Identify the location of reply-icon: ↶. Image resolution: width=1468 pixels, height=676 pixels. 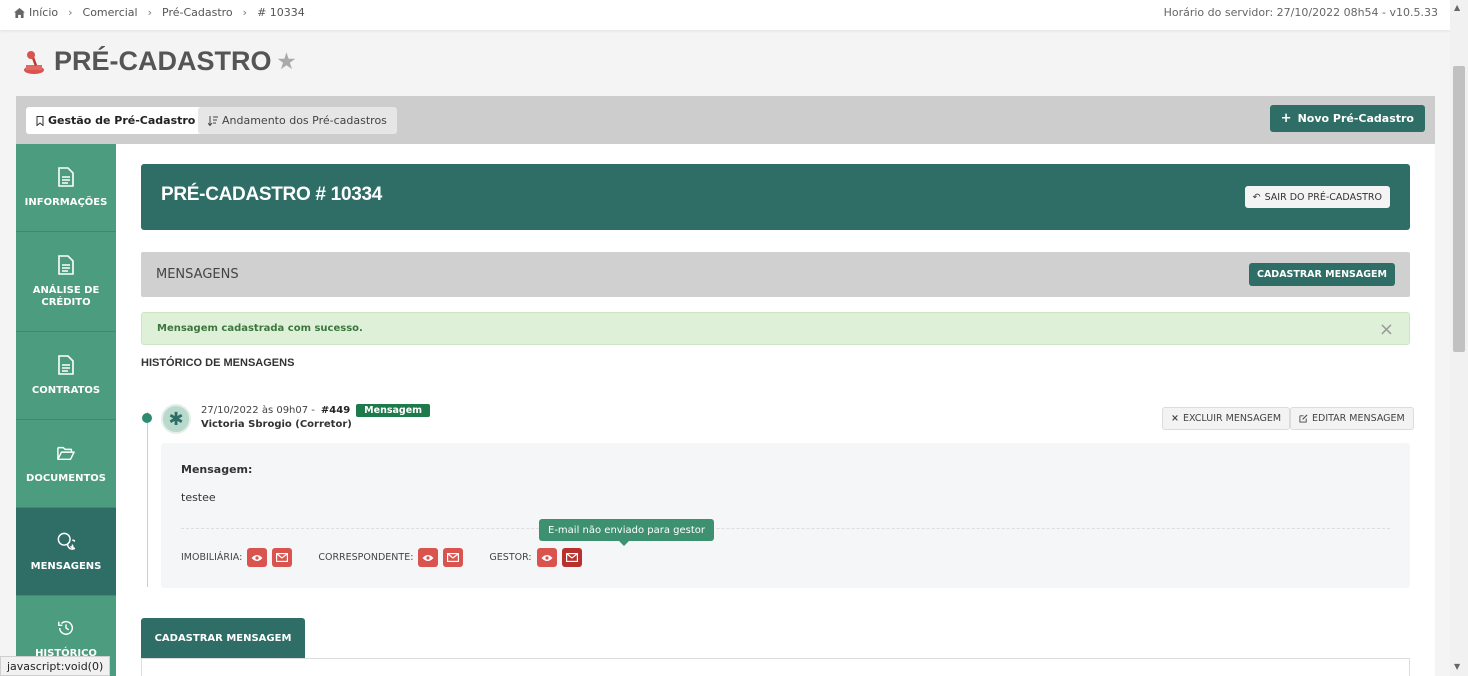
(1256, 197).